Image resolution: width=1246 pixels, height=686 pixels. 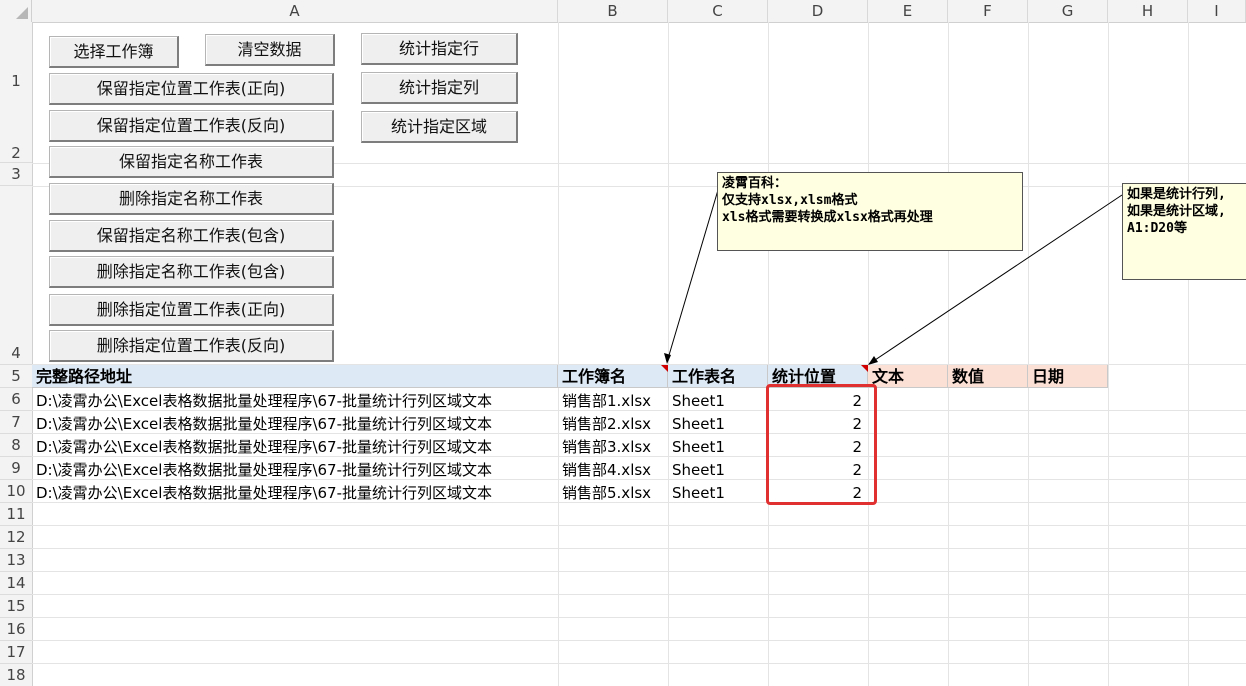 What do you see at coordinates (870, 211) in the screenshot?
I see `workbook-comment: 凌霄百科： 仅支持xlsx,xlsm格式 xls格式需要转换成xlsx格式再处理` at bounding box center [870, 211].